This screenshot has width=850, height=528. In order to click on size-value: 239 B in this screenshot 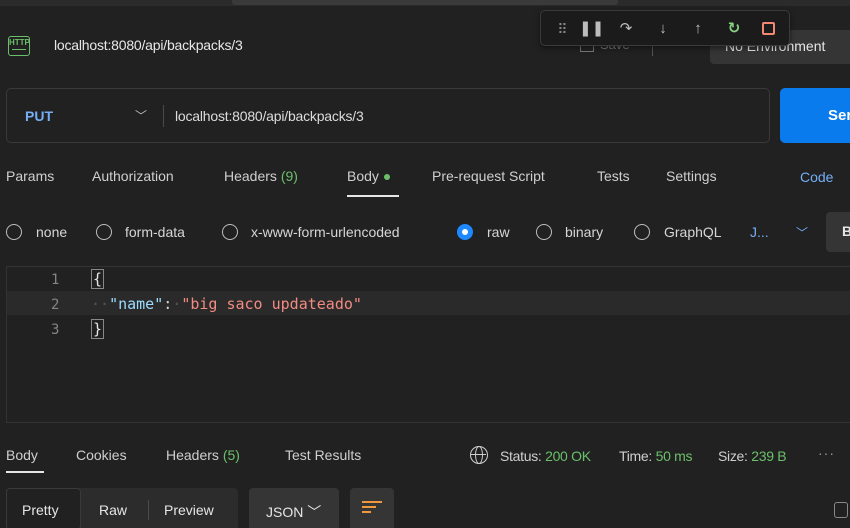, I will do `click(769, 456)`.